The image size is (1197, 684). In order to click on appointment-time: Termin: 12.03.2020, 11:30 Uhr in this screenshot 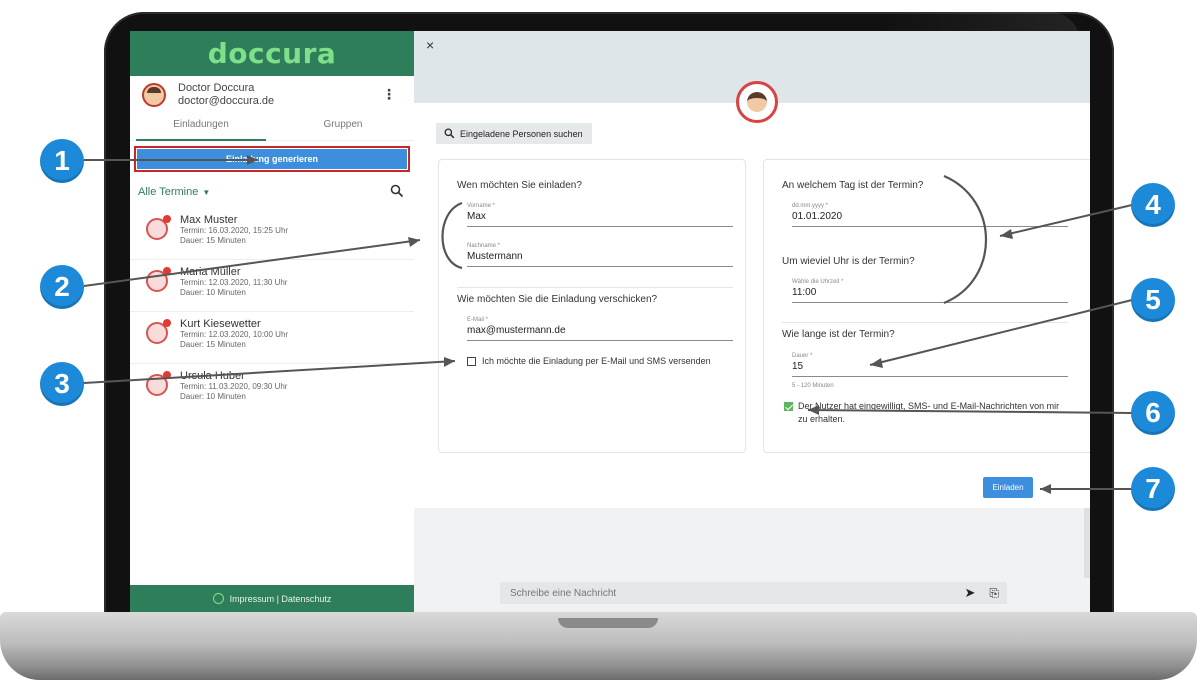, I will do `click(234, 282)`.